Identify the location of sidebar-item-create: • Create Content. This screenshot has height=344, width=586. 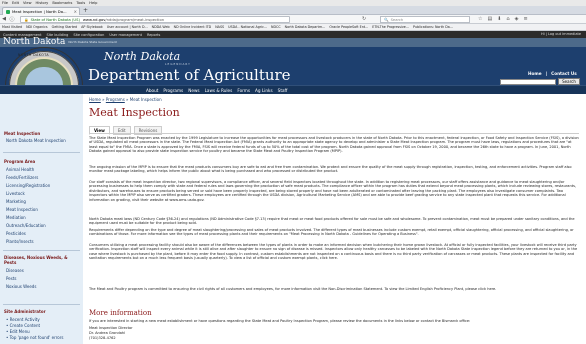
(23, 325).